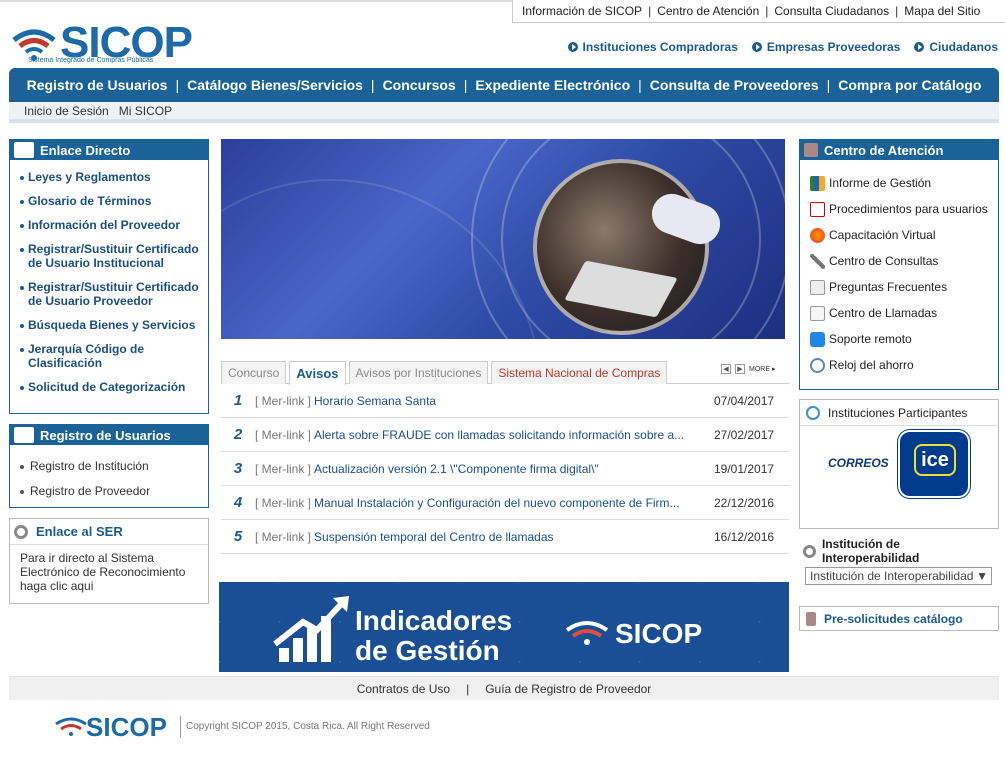 This screenshot has height=775, width=1005. What do you see at coordinates (898, 576) in the screenshot?
I see `interoperabilidad-select: Institución de Interoperabilidad ▼` at bounding box center [898, 576].